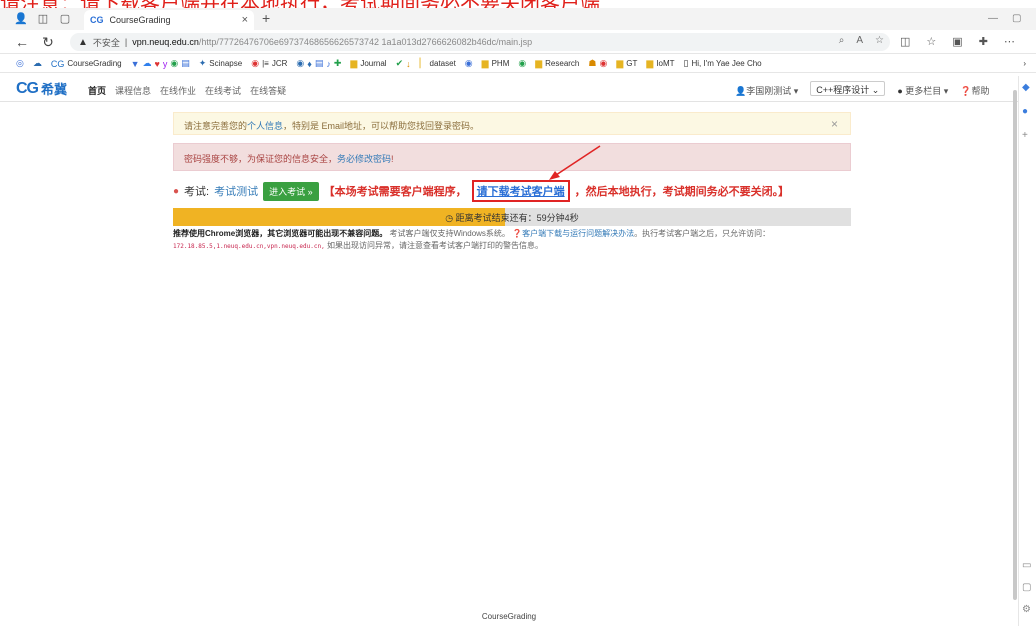 The width and height of the screenshot is (1036, 626). What do you see at coordinates (291, 191) in the screenshot?
I see `enter-exam-button: 进入考试 »` at bounding box center [291, 191].